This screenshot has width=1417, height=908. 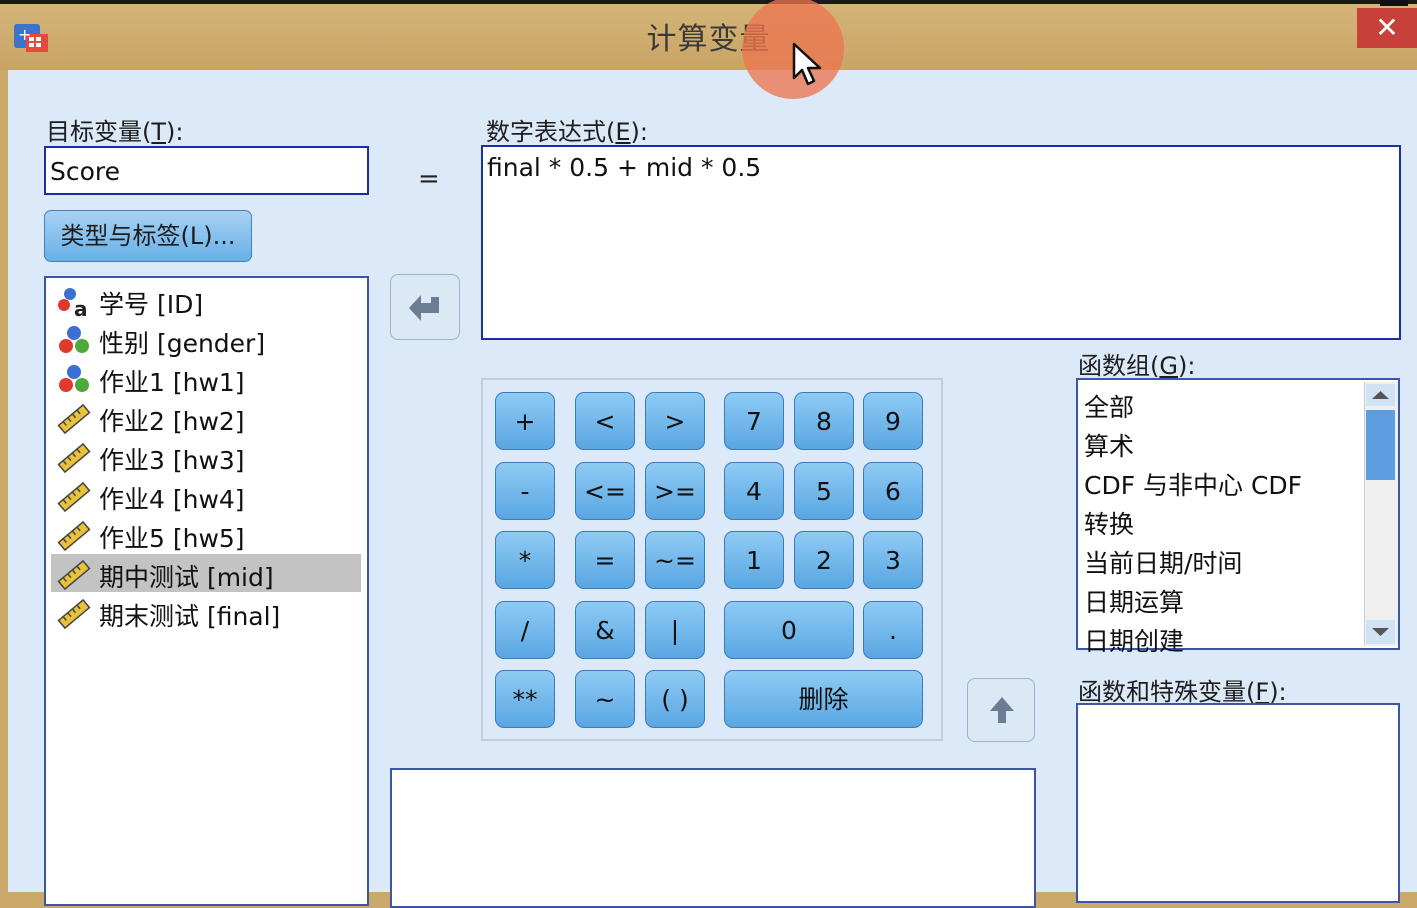 I want to click on target-variable-label: 目标变量(T):, so click(x=115, y=132).